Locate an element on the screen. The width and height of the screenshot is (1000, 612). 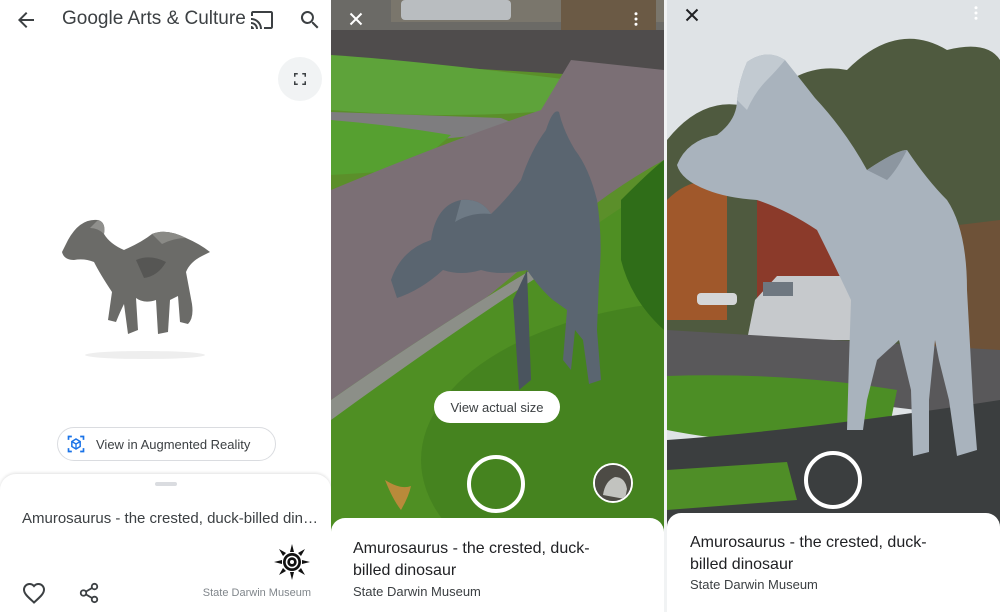
ar-cube-icon is located at coordinates (76, 444).